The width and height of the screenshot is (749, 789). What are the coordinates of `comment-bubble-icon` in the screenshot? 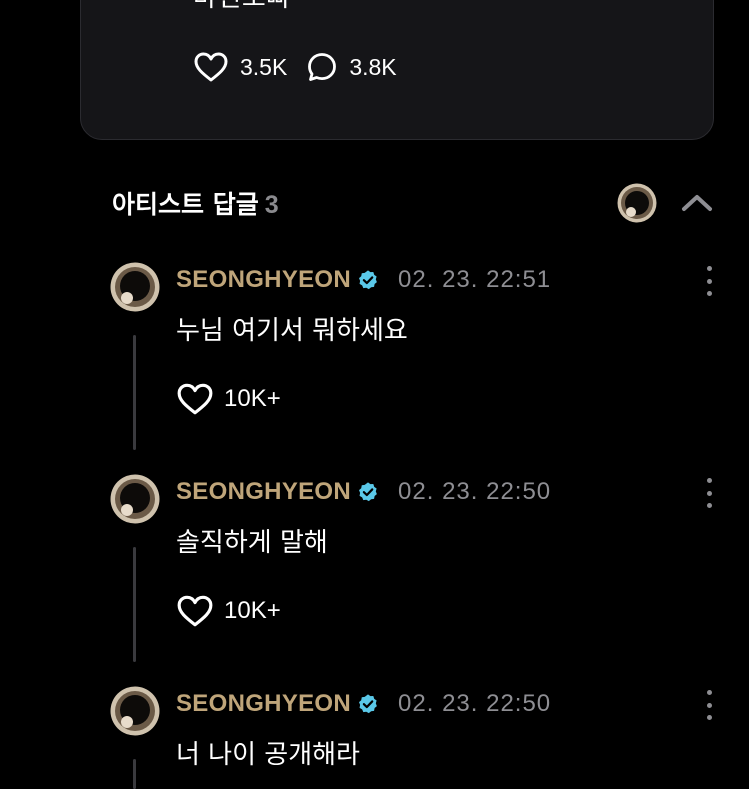 It's located at (322, 67).